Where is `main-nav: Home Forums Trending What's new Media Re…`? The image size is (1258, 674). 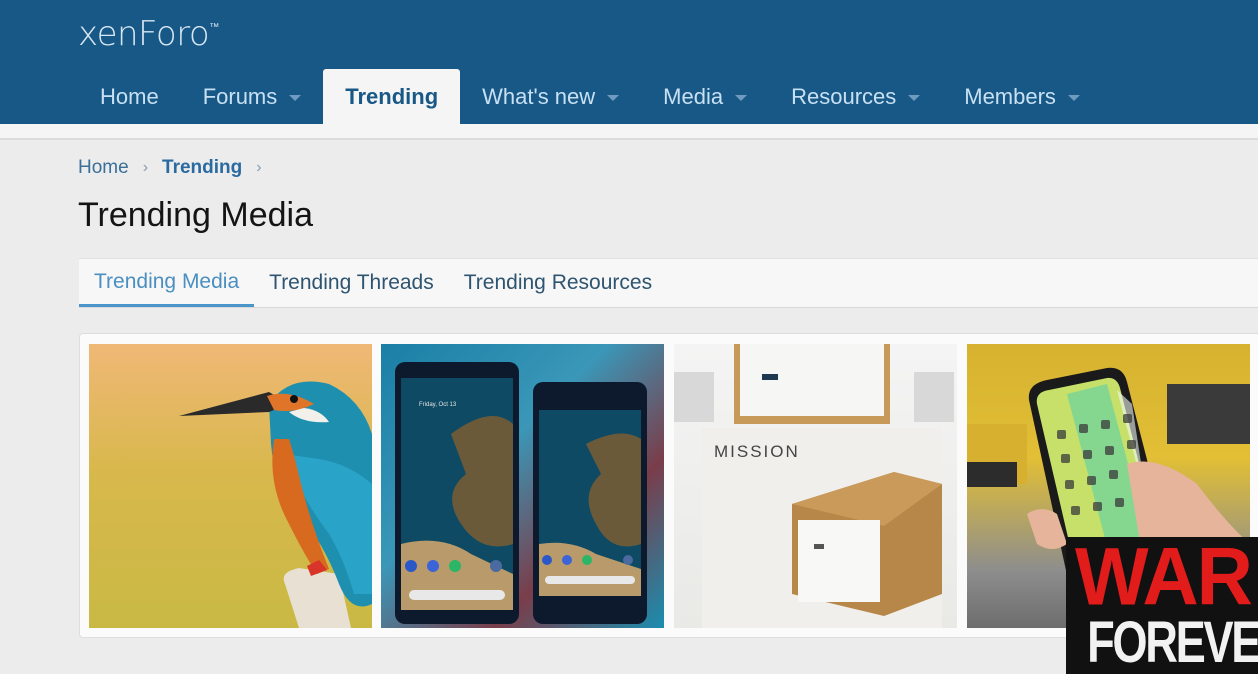 main-nav: Home Forums Trending What's new Media Re… is located at coordinates (590, 96).